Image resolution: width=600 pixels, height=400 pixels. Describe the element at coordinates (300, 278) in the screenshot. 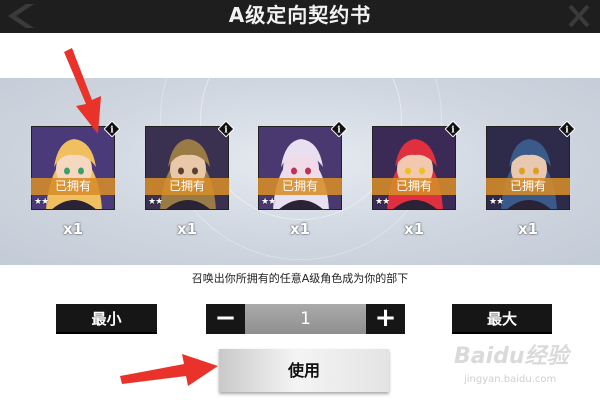

I see `hint-text: 召唤出你所拥有的任意A级角色成为你的部下` at that location.